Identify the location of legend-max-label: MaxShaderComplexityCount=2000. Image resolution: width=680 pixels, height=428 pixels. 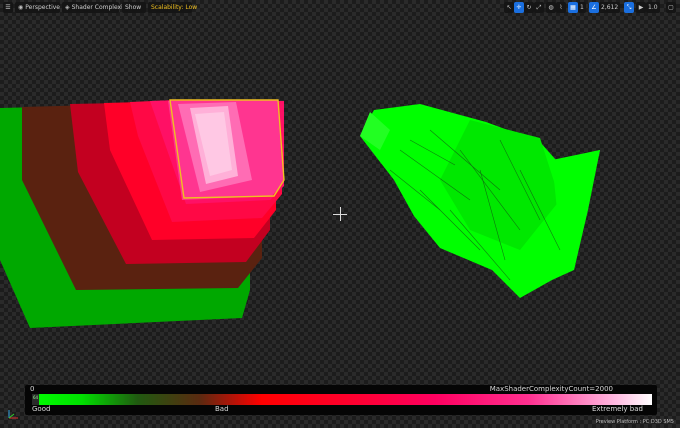
(551, 389).